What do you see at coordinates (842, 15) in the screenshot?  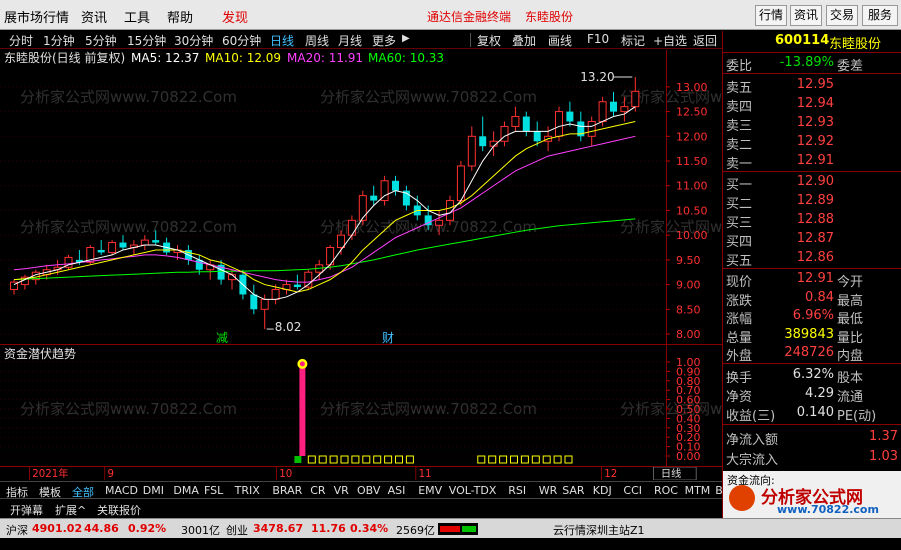 I see `trade-button: 交易` at bounding box center [842, 15].